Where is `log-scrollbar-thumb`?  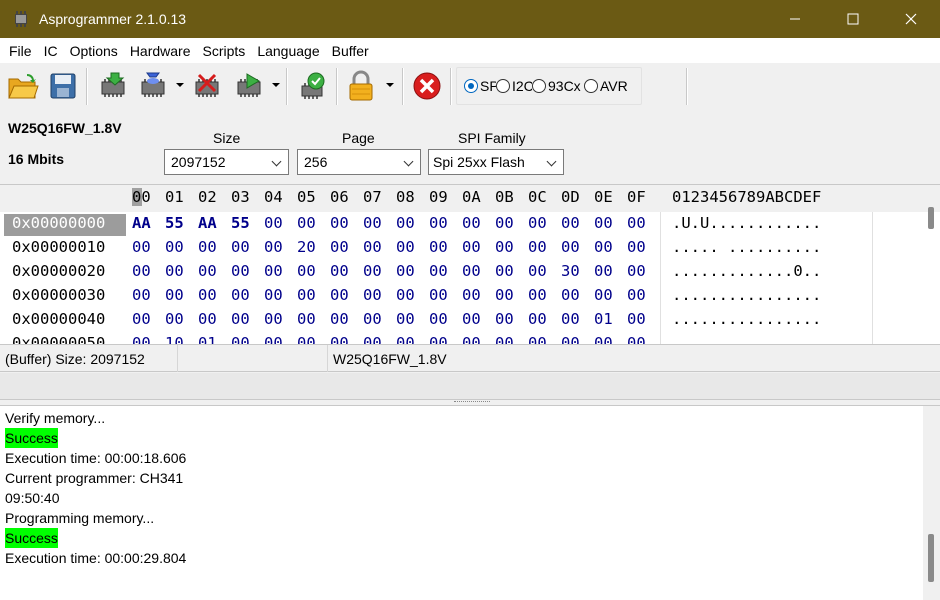
log-scrollbar-thumb is located at coordinates (931, 558).